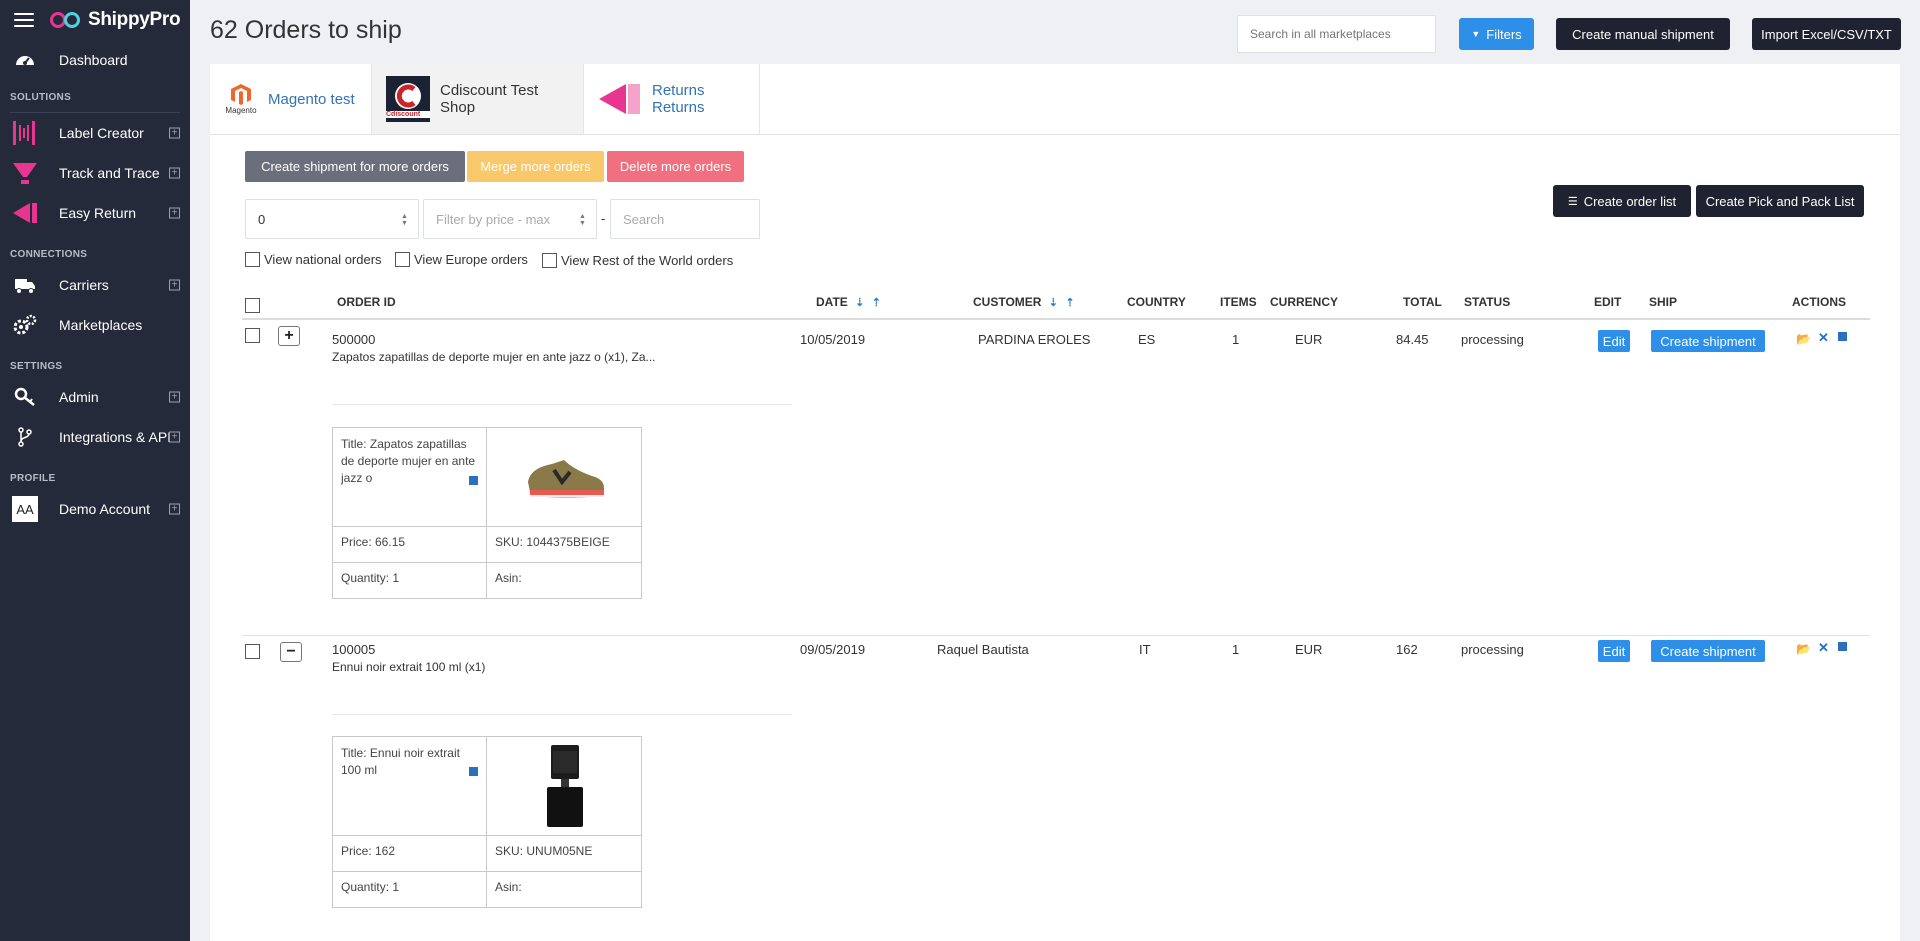 This screenshot has width=1920, height=941. What do you see at coordinates (24, 20) in the screenshot?
I see `hamburger-menu-icon` at bounding box center [24, 20].